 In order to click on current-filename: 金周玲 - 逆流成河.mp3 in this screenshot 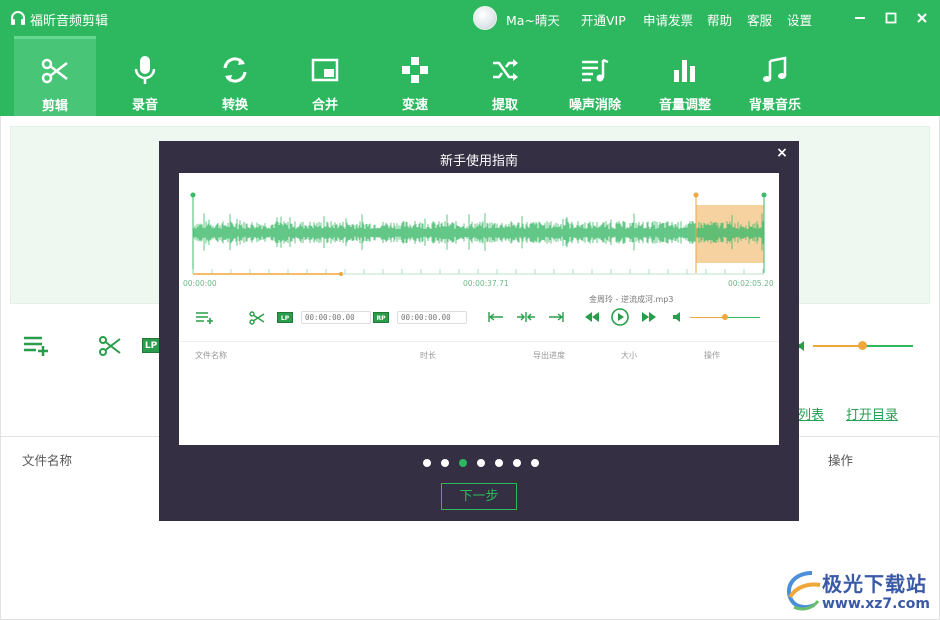, I will do `click(631, 299)`.